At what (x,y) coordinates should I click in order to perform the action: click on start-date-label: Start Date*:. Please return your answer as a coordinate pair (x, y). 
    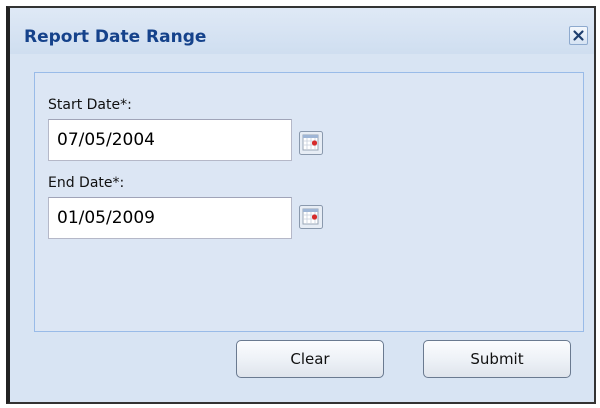
    Looking at the image, I should click on (90, 105).